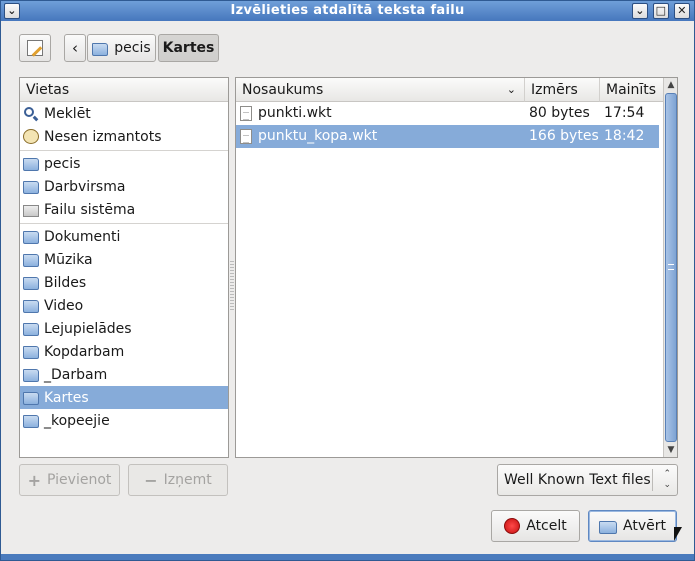  What do you see at coordinates (380, 90) in the screenshot?
I see `column-header-name: Nosaukums ⌄` at bounding box center [380, 90].